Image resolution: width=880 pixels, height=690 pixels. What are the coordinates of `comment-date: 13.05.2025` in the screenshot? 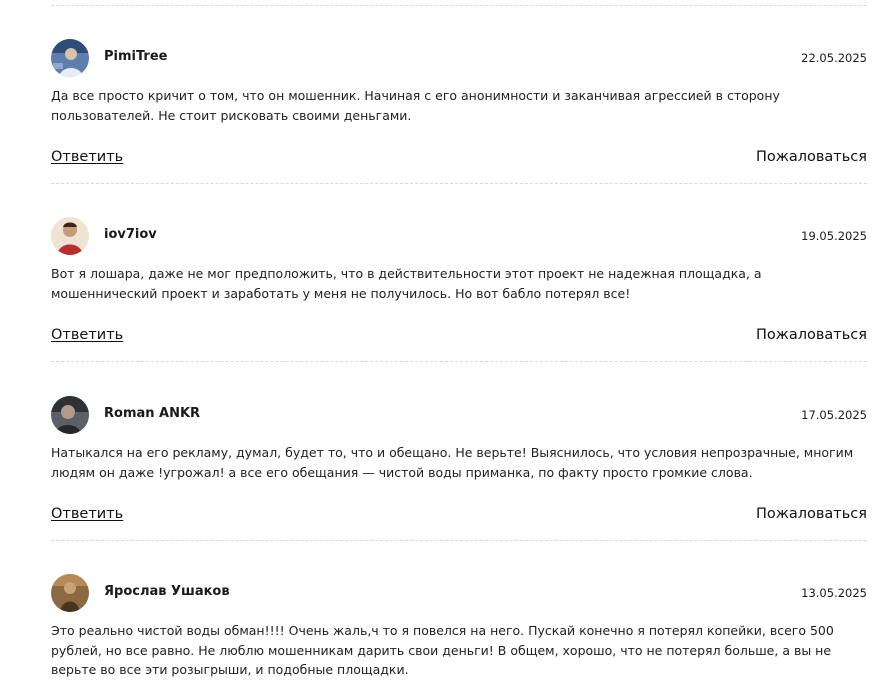 It's located at (834, 593).